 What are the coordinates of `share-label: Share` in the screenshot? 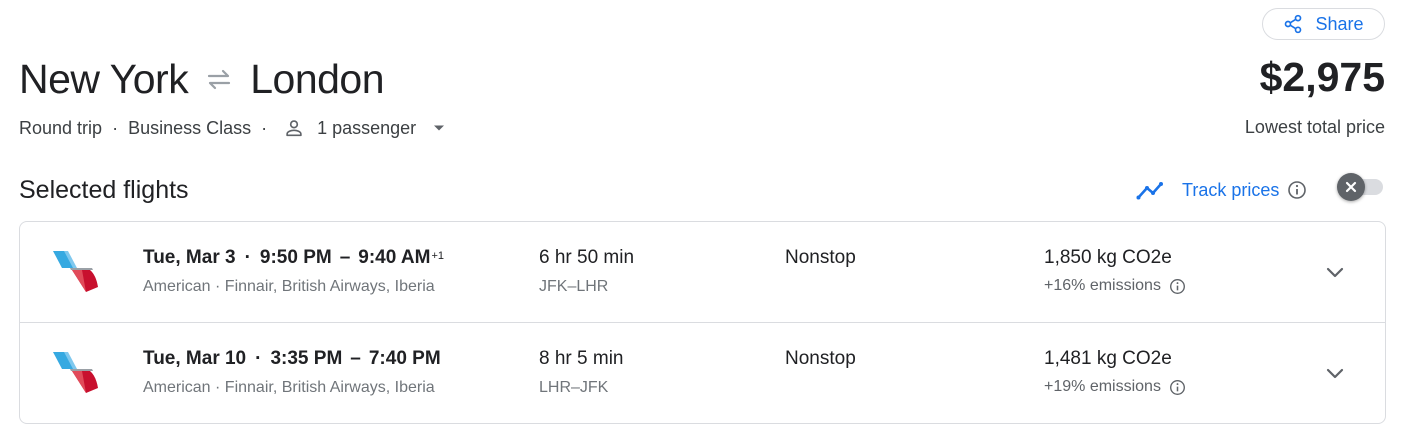 It's located at (1339, 23).